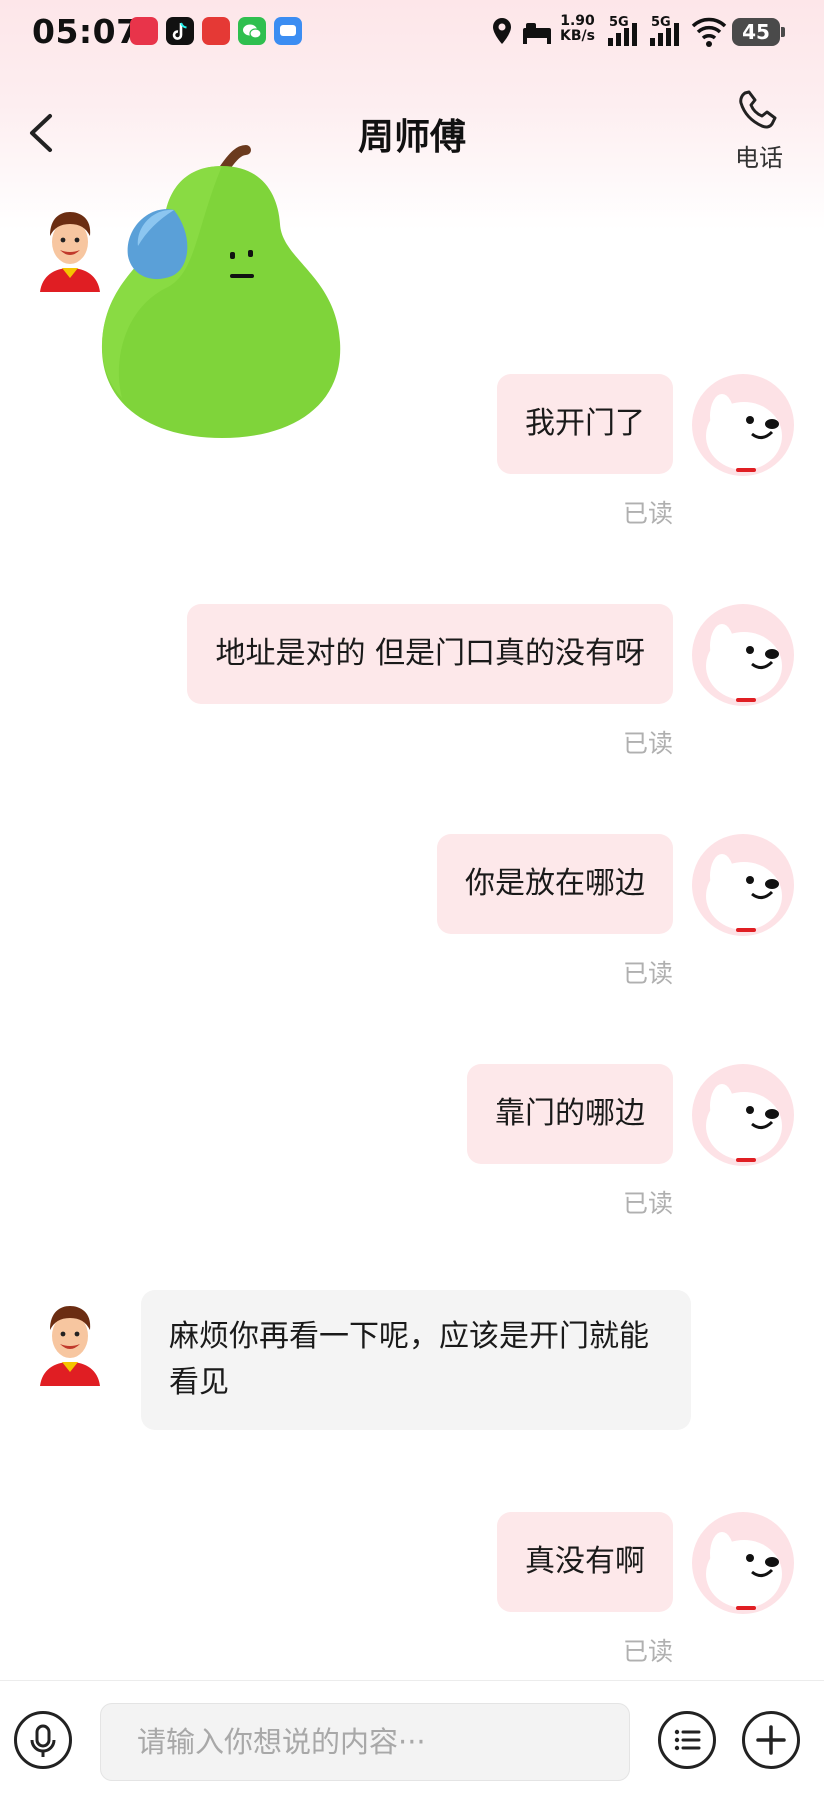 The width and height of the screenshot is (824, 1803). Describe the element at coordinates (624, 40) in the screenshot. I see `signal-1-icon` at that location.